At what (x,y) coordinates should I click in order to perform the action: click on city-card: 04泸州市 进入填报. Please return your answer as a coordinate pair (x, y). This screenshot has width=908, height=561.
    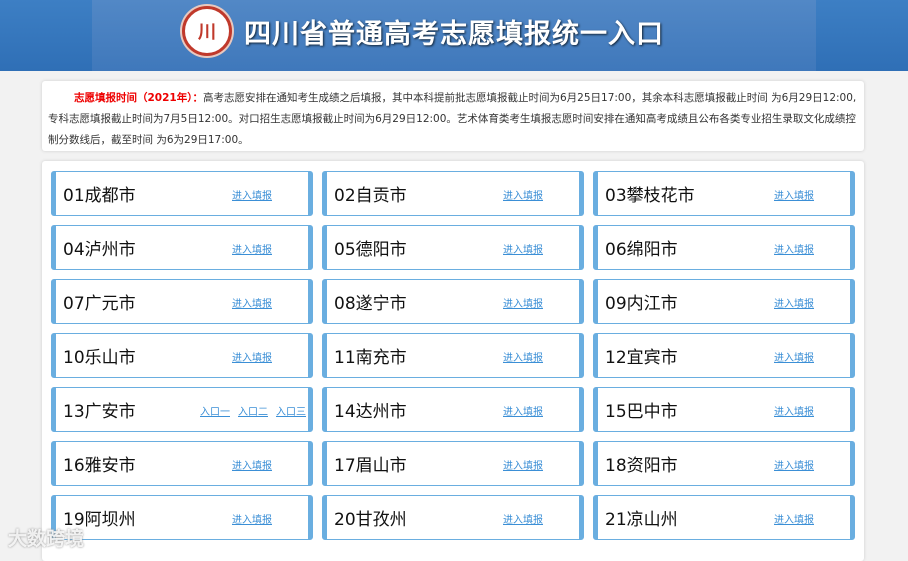
    Looking at the image, I should click on (182, 247).